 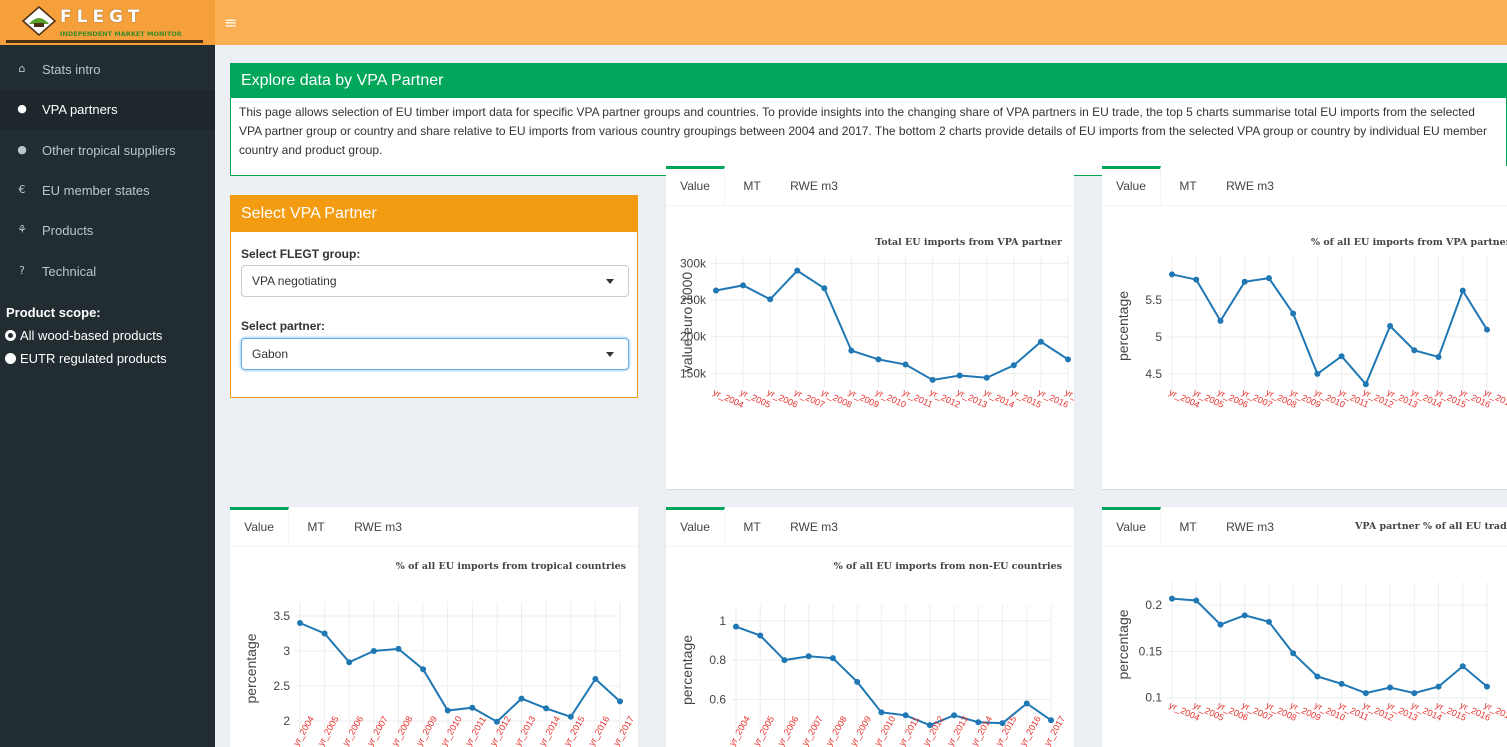 What do you see at coordinates (435, 281) in the screenshot?
I see `flegt-group-select: VPA negotiating` at bounding box center [435, 281].